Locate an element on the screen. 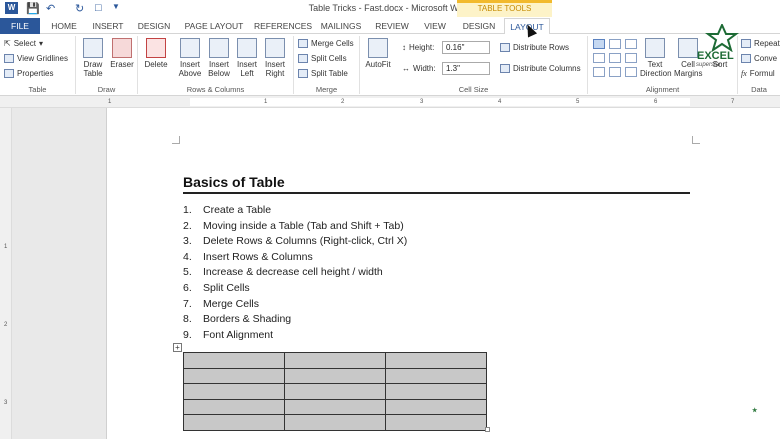  logo-subtext: superstar is located at coordinates (709, 65).